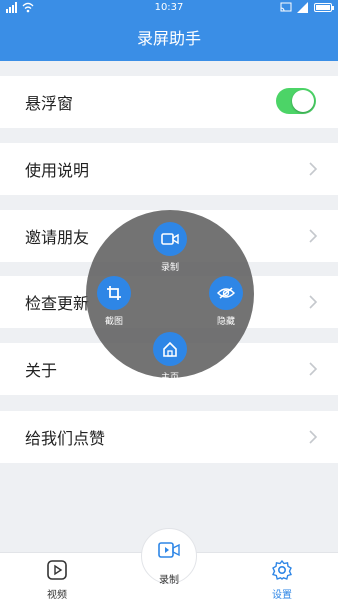 The image size is (338, 600). Describe the element at coordinates (169, 169) in the screenshot. I see `settings-item-usage-guide: 使用说明` at that location.